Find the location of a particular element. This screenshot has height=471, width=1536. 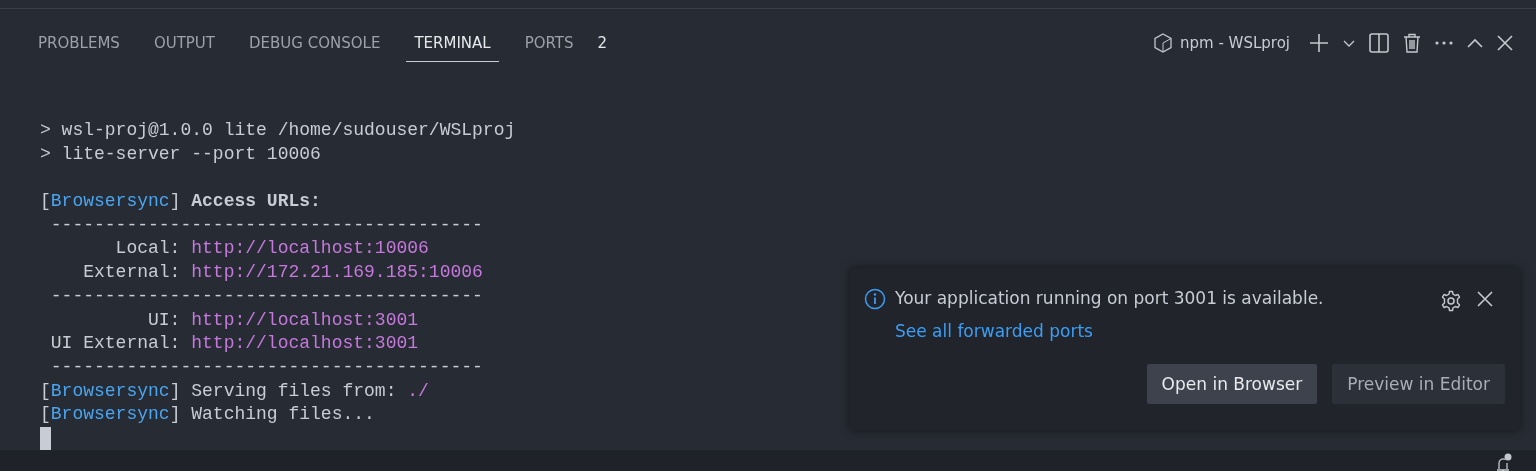

terminal-line: Local: http://localhost:10006 is located at coordinates (271, 249).